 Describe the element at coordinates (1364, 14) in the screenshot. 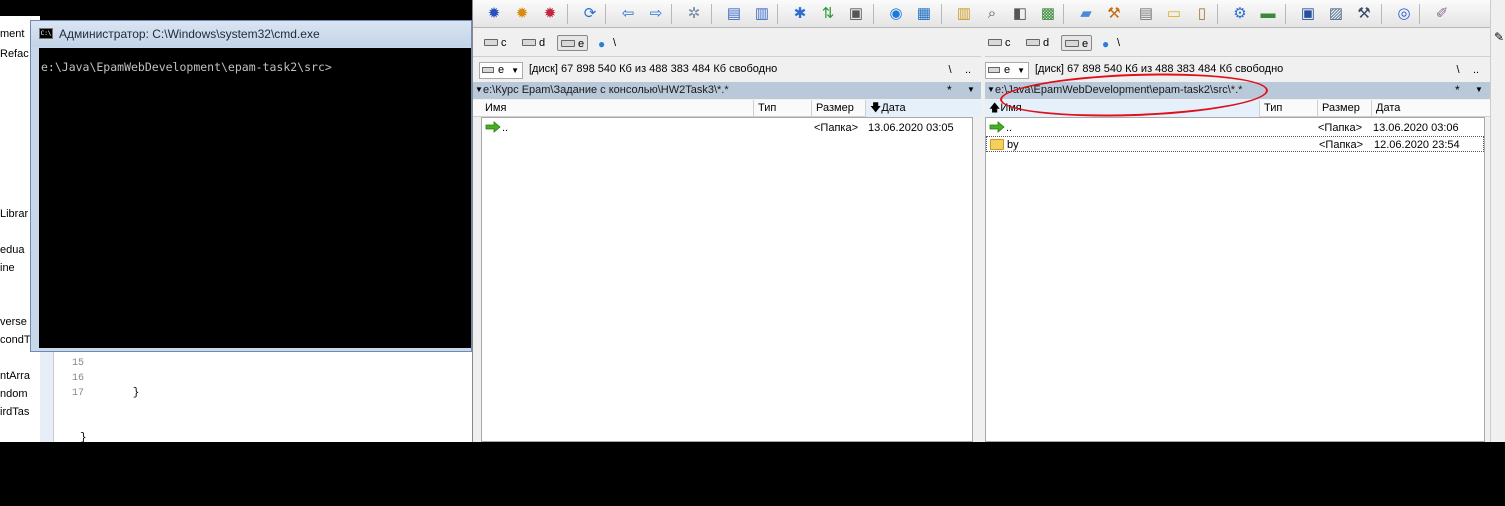

I see `tools-icon: ⚒` at that location.